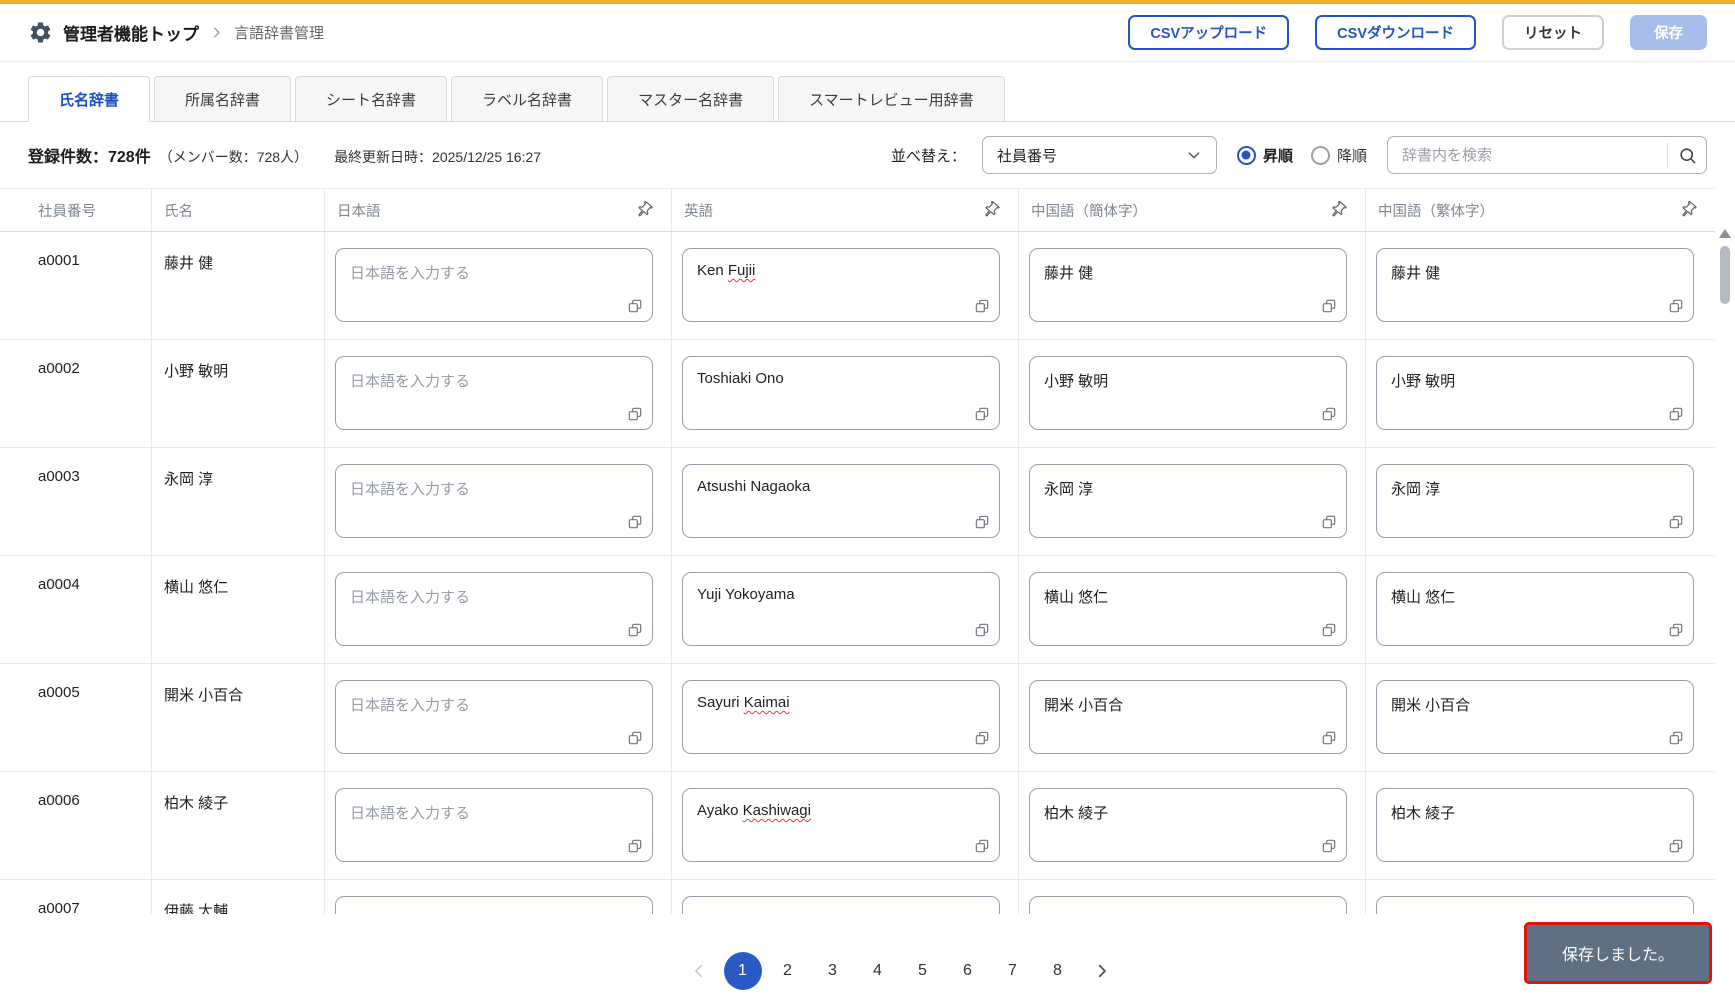  Describe the element at coordinates (900, 971) in the screenshot. I see `pagination: 1 2 3 4 5 6 7 8` at that location.